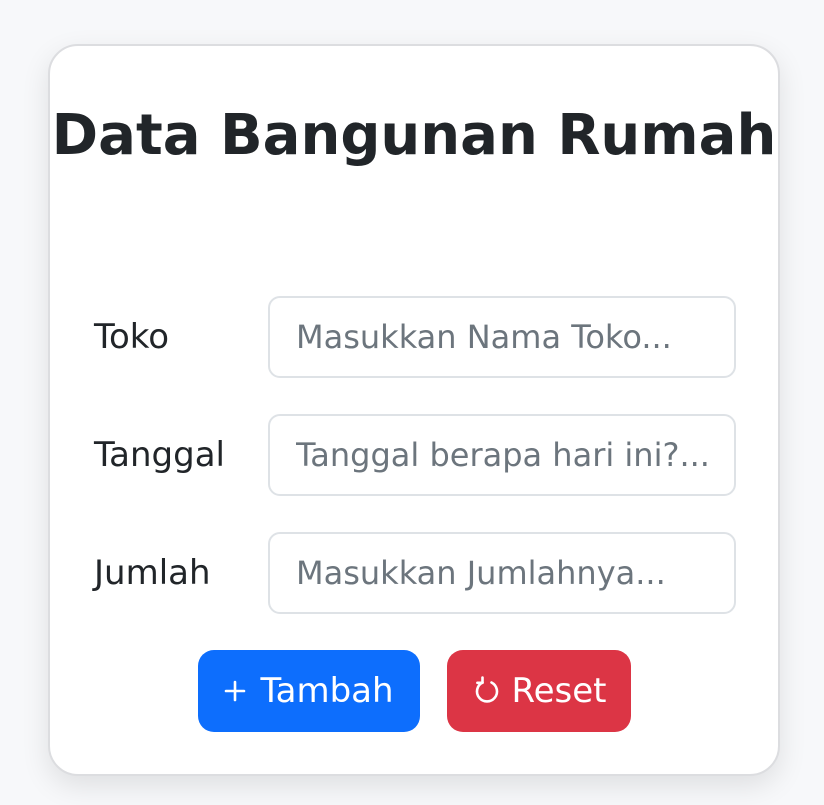 This screenshot has width=824, height=805. What do you see at coordinates (502, 455) in the screenshot?
I see `tanggal-input` at bounding box center [502, 455].